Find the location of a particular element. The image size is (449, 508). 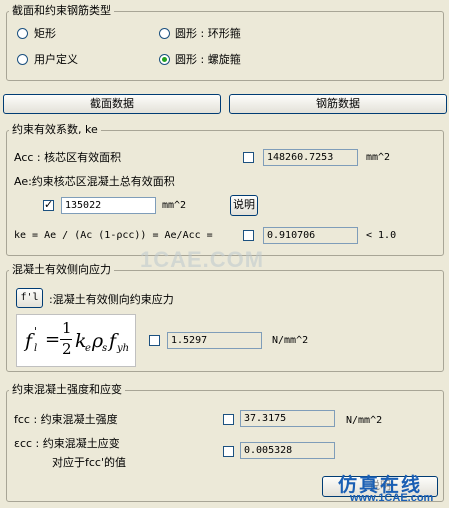

fcc-checkbox is located at coordinates (228, 419).